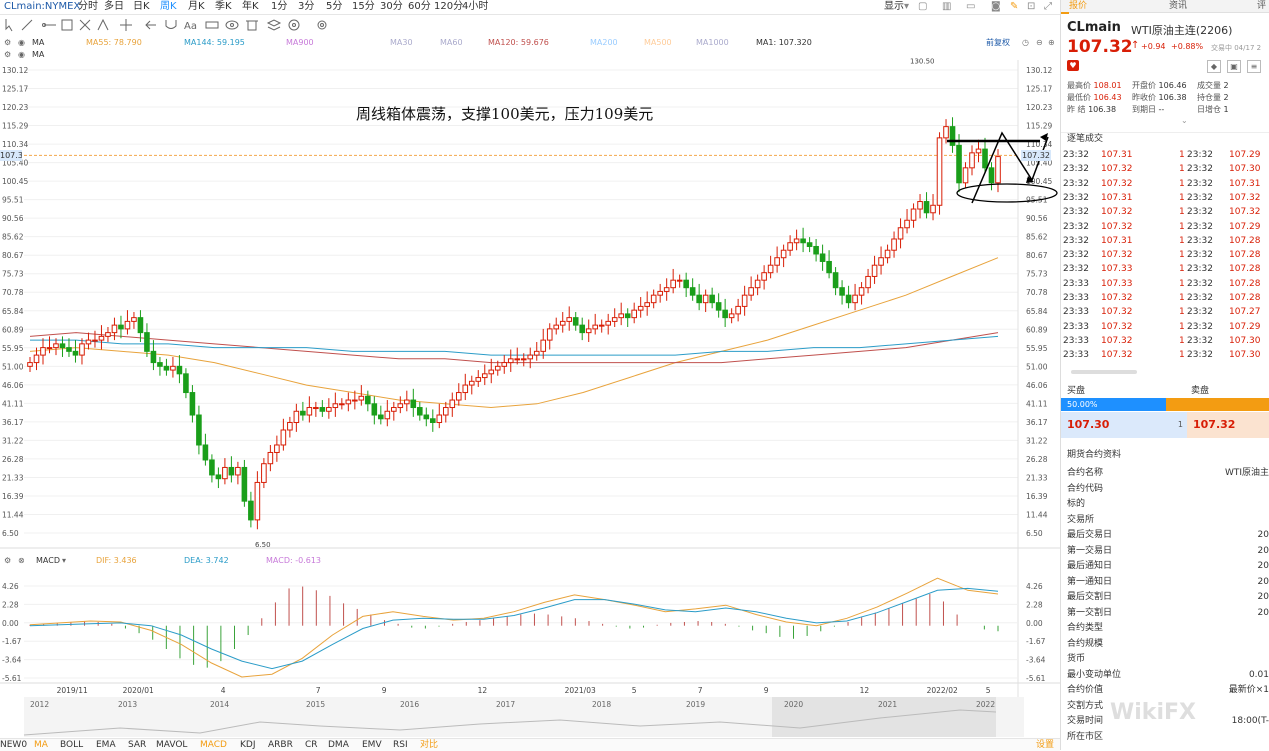 The height and width of the screenshot is (751, 1269). I want to click on buy-label: 买盘, so click(1076, 391).